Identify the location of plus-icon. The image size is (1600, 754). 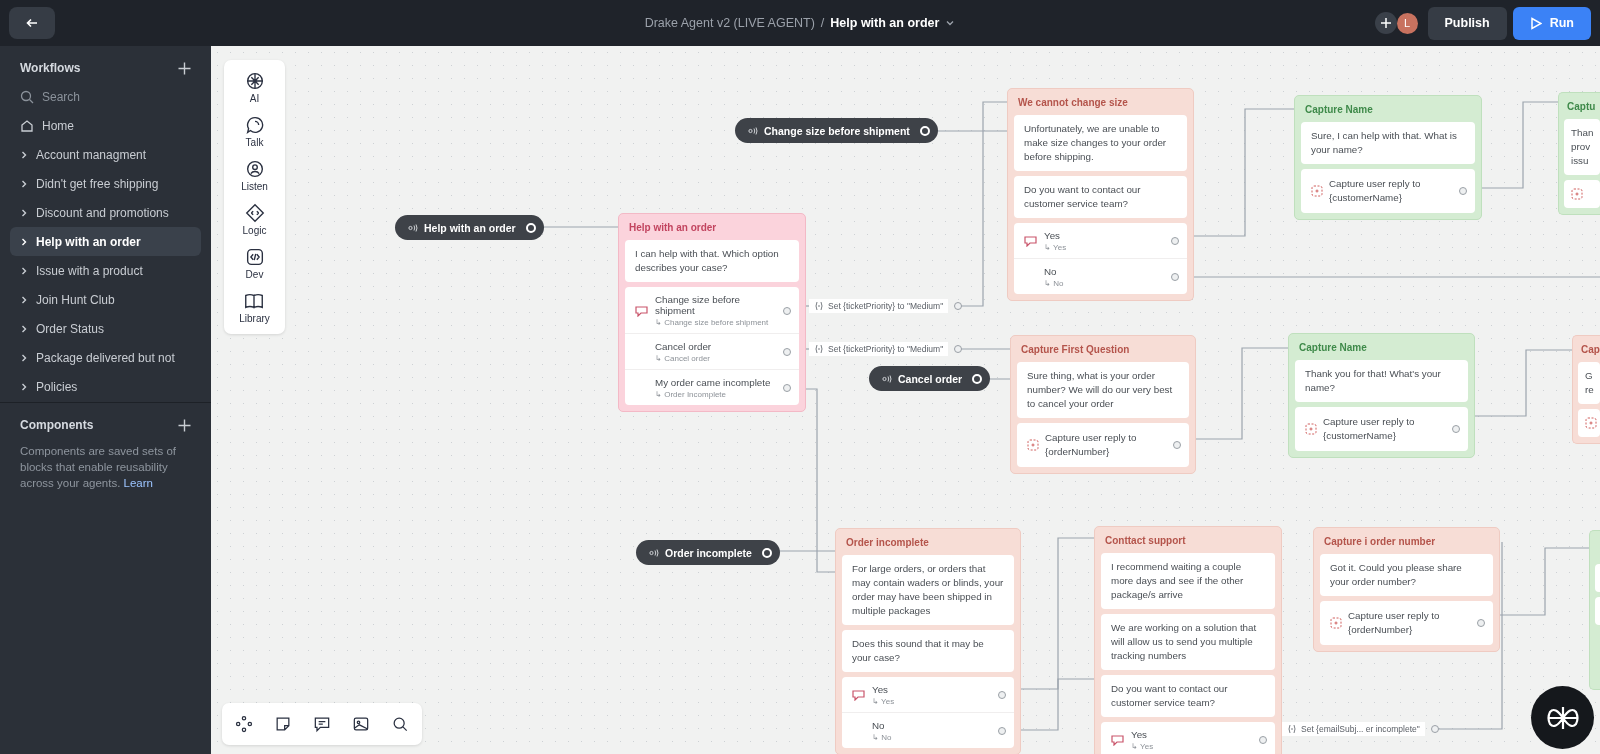
(1385, 23).